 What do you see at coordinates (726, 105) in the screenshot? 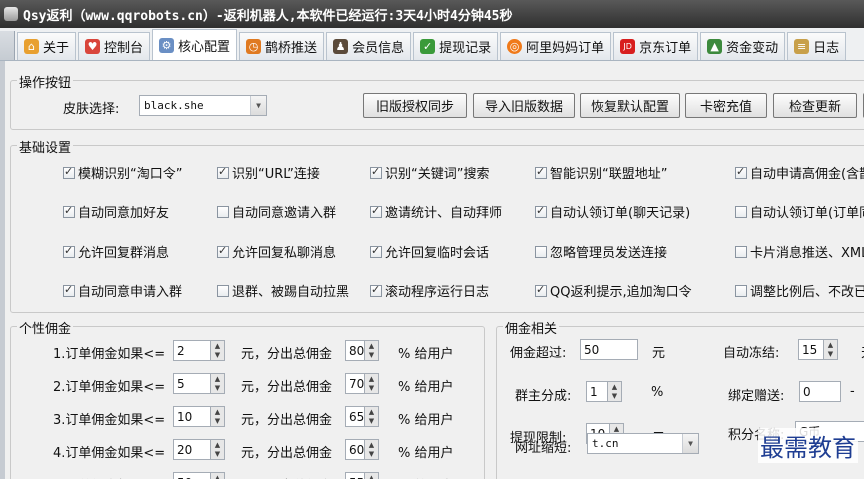
I see `card-recharge-button: 卡密充值` at bounding box center [726, 105].